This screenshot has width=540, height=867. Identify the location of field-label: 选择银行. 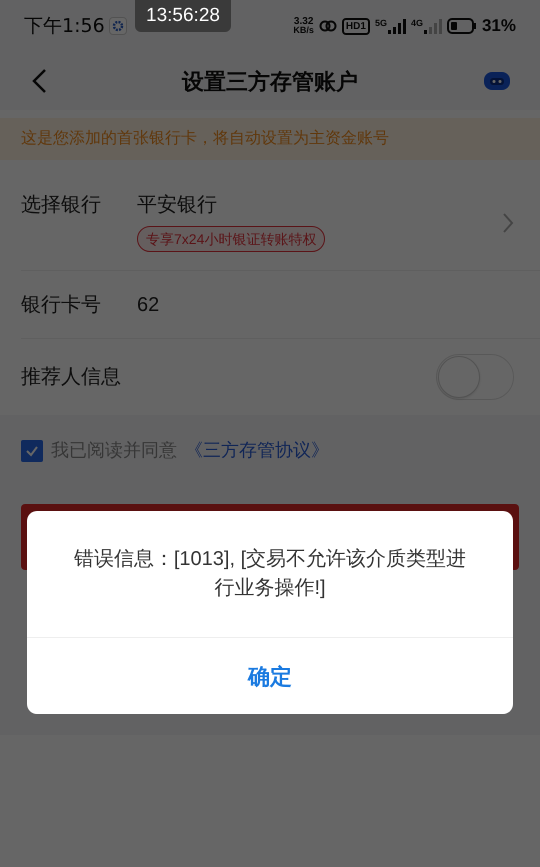
(61, 205).